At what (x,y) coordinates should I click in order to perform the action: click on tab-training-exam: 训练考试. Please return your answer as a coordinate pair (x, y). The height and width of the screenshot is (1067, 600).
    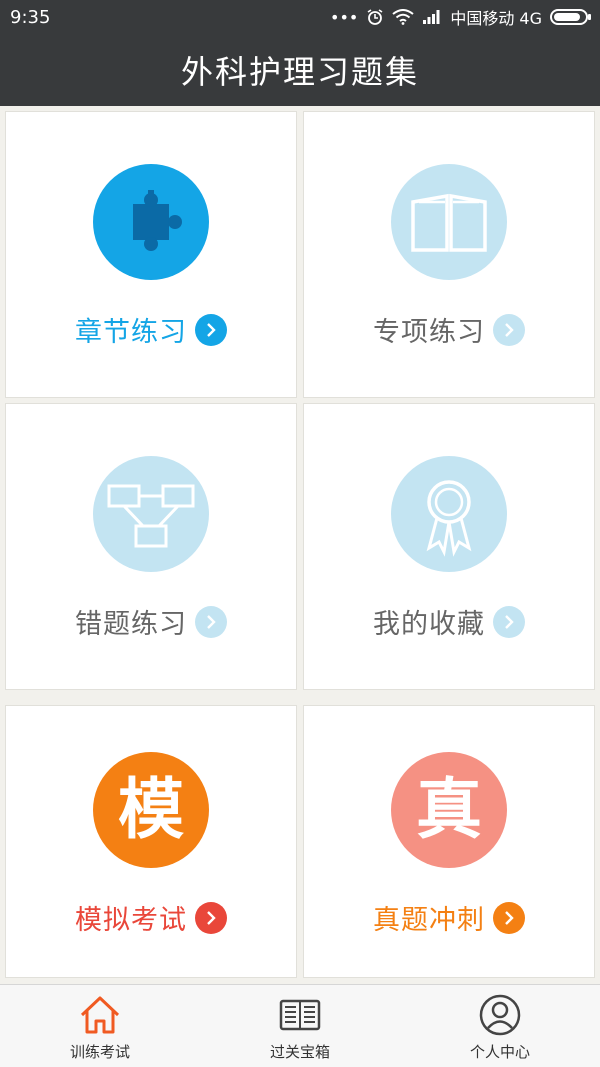
    Looking at the image, I should click on (100, 1026).